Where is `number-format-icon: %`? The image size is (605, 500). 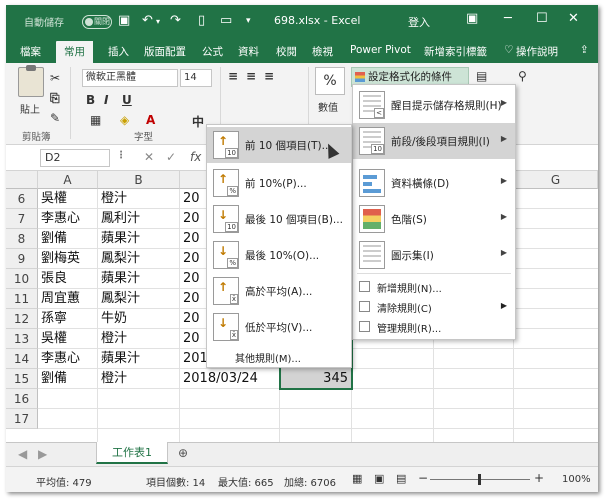 number-format-icon: % is located at coordinates (330, 81).